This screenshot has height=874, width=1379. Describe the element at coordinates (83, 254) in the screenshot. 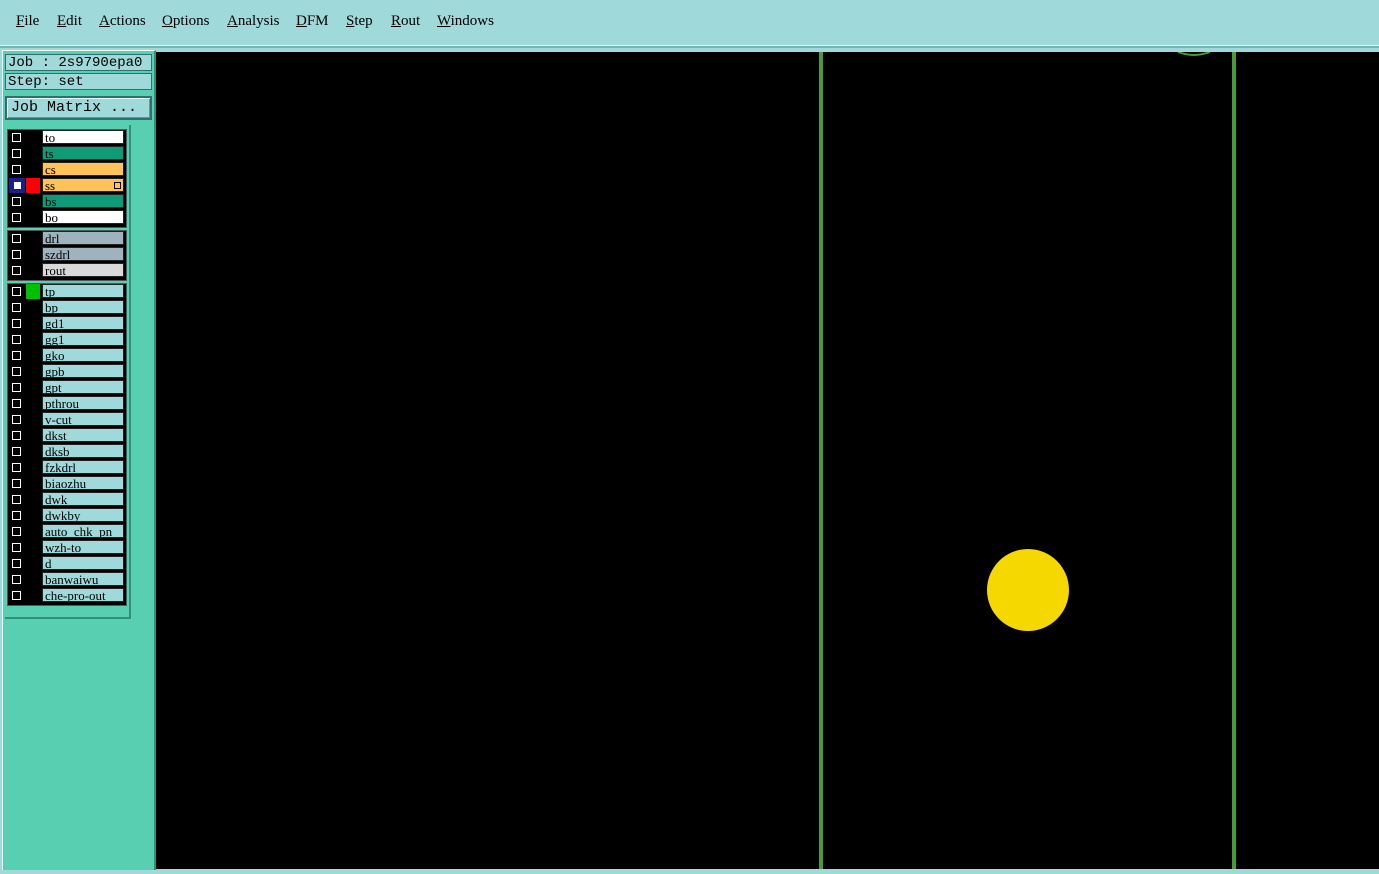

I see `layer-name: szdrl` at that location.